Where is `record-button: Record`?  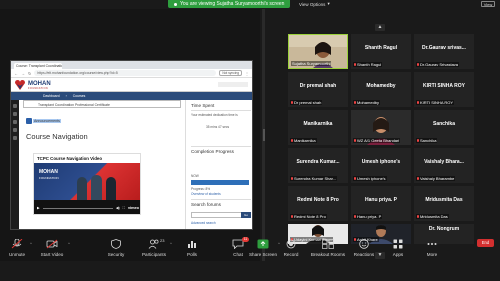
record-button: Record is located at coordinates (291, 248).